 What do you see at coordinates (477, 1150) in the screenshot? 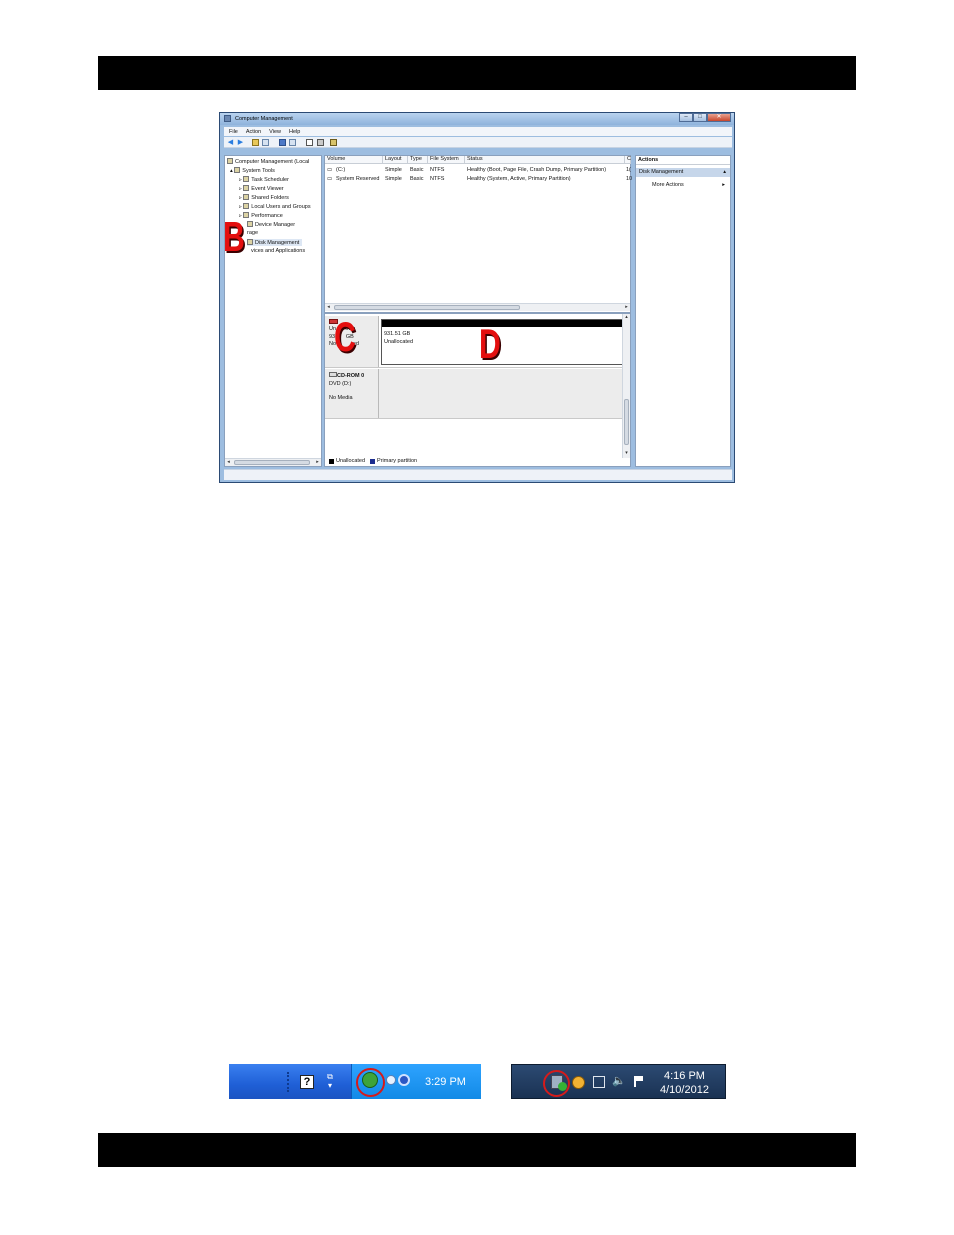
I see `footer-bar` at bounding box center [477, 1150].